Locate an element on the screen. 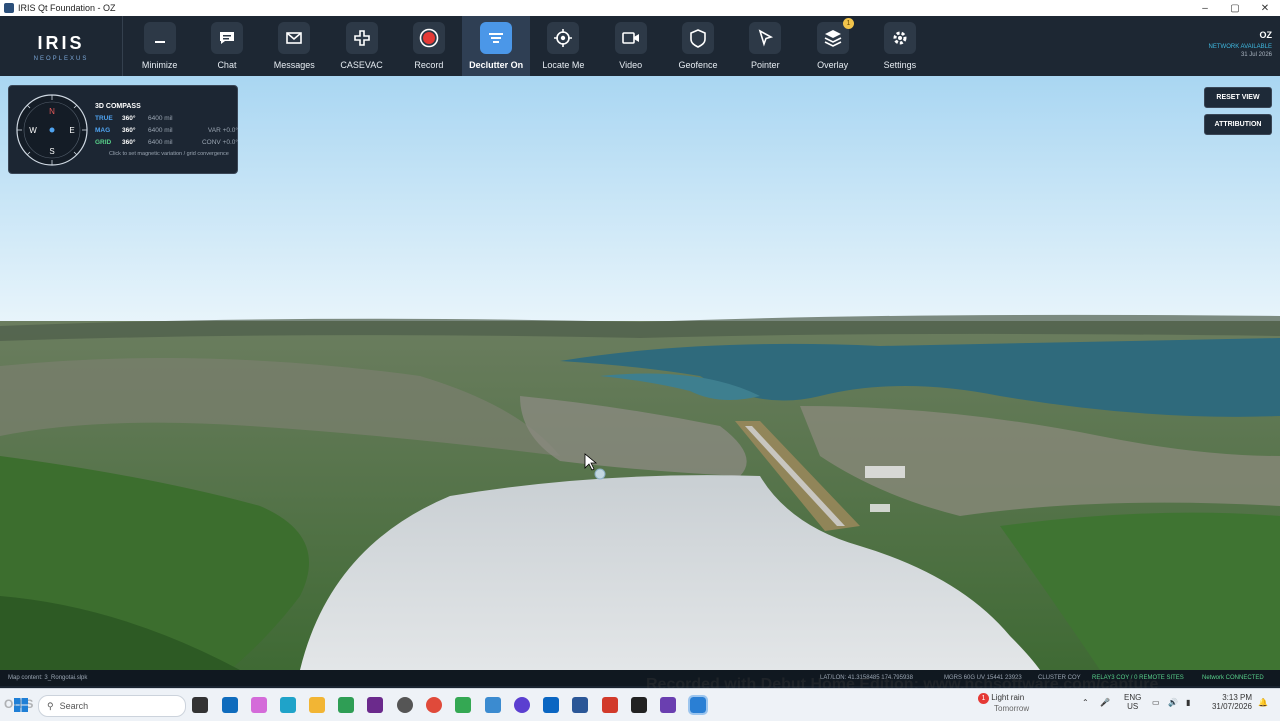 This screenshot has width=1280, height=721. battery-icon: ▮ is located at coordinates (1188, 702).